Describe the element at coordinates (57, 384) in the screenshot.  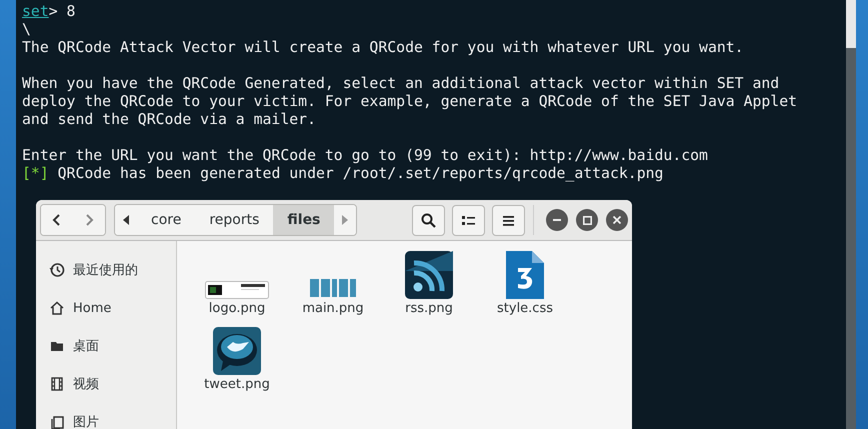
I see `film-icon` at that location.